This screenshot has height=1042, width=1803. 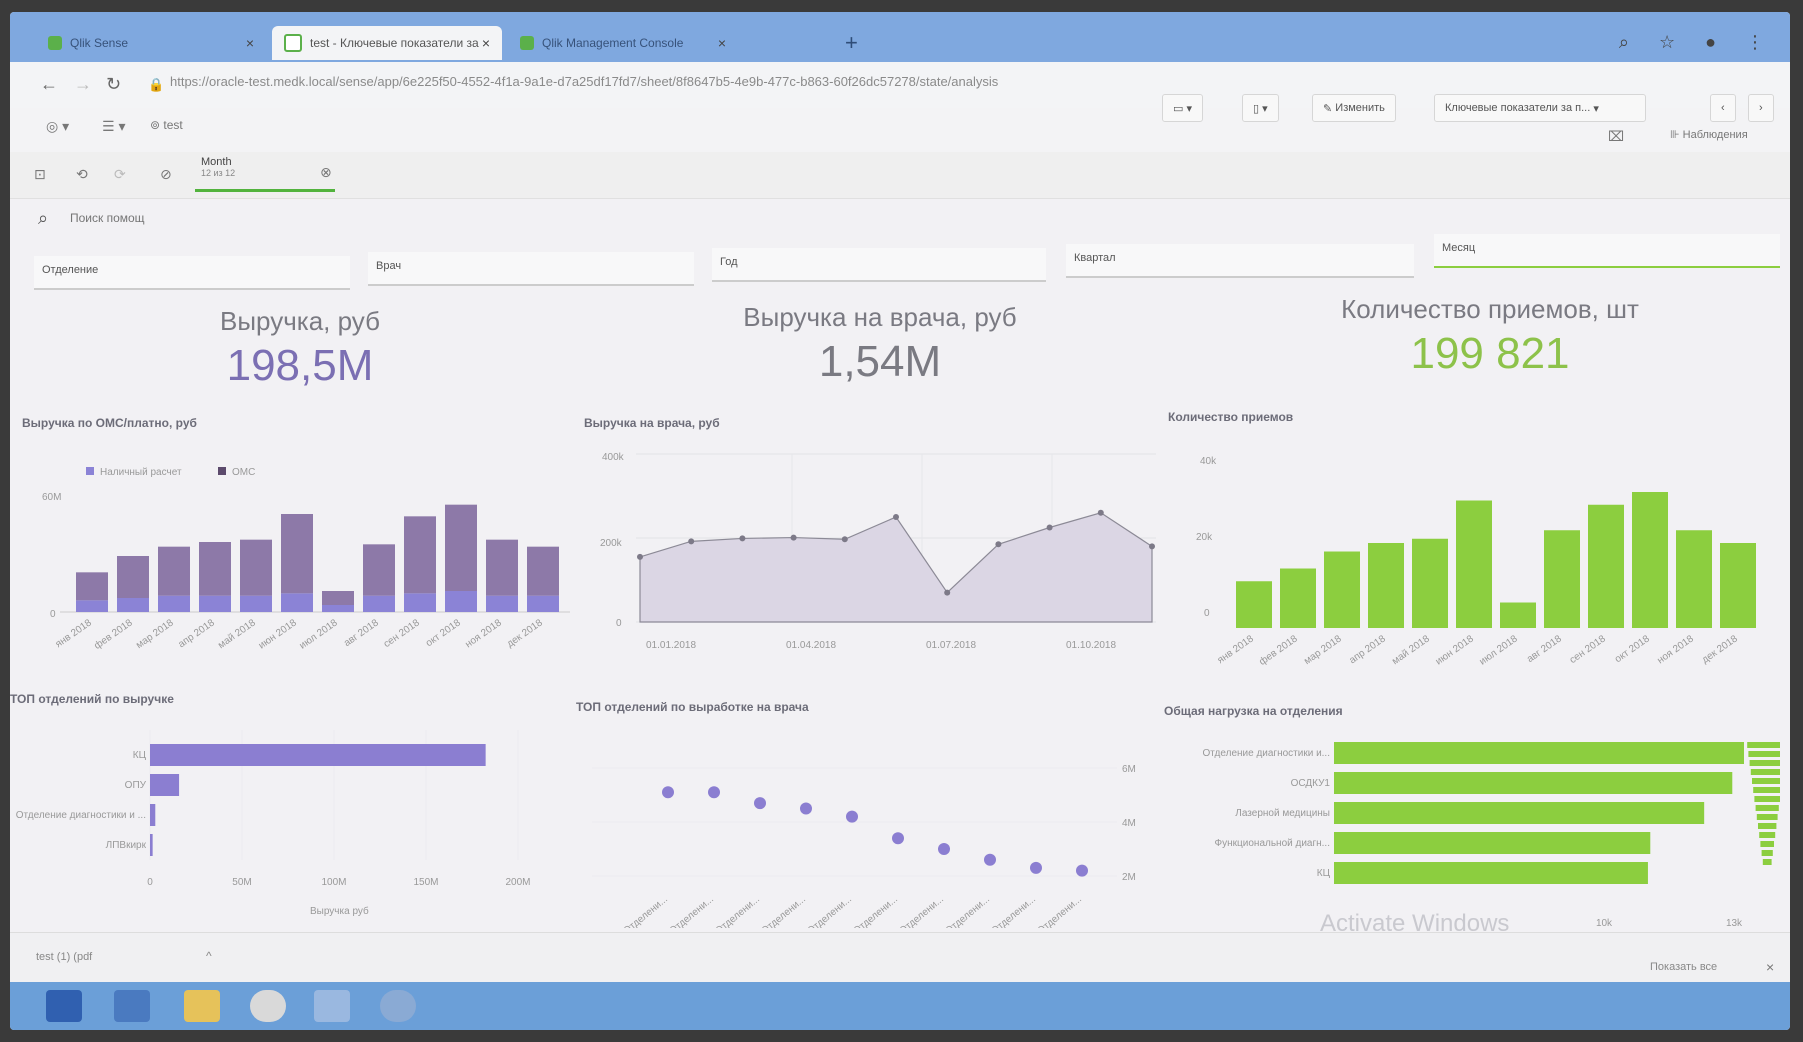 I want to click on panel-title-rev-oms: Выручка по ОМС/платно, руб, so click(x=109, y=423).